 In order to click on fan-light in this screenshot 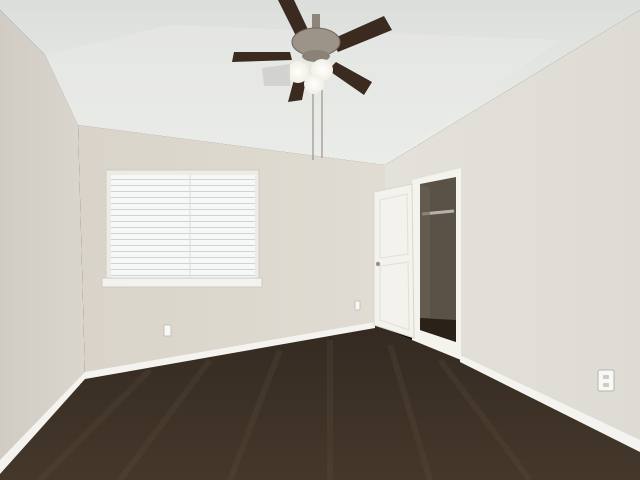, I will do `click(314, 84)`.